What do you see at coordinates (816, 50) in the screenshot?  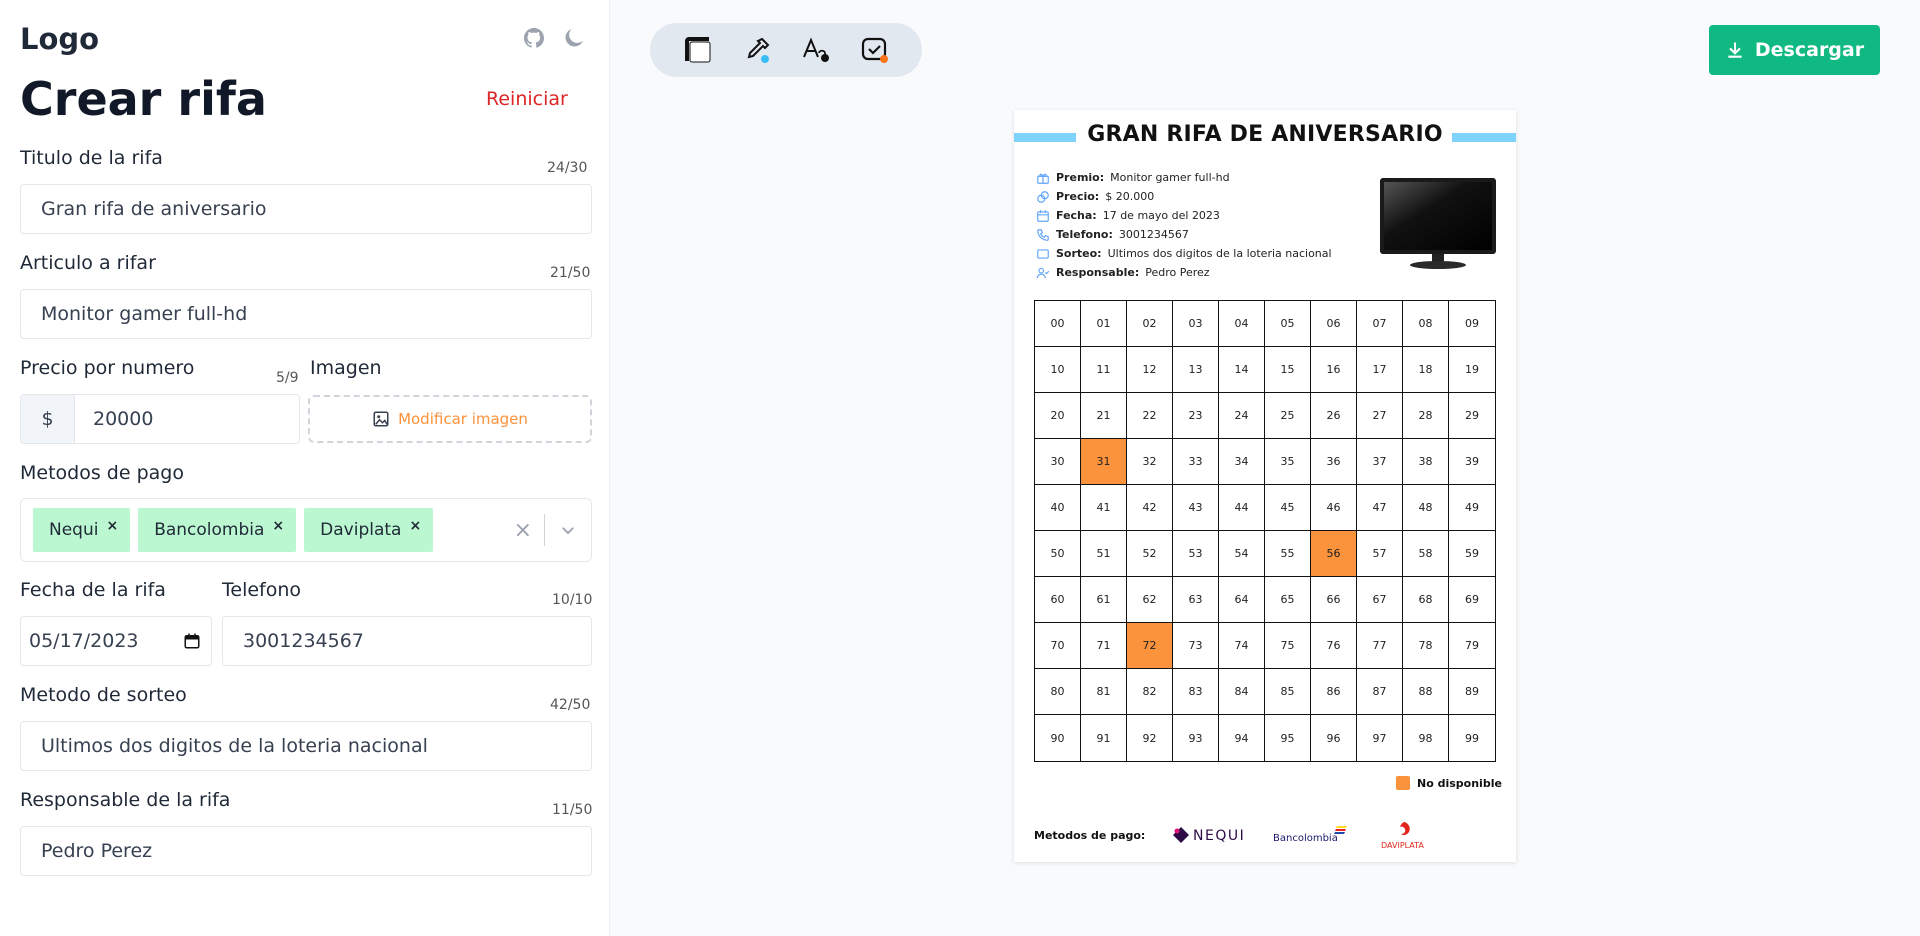 I see `font-icon` at bounding box center [816, 50].